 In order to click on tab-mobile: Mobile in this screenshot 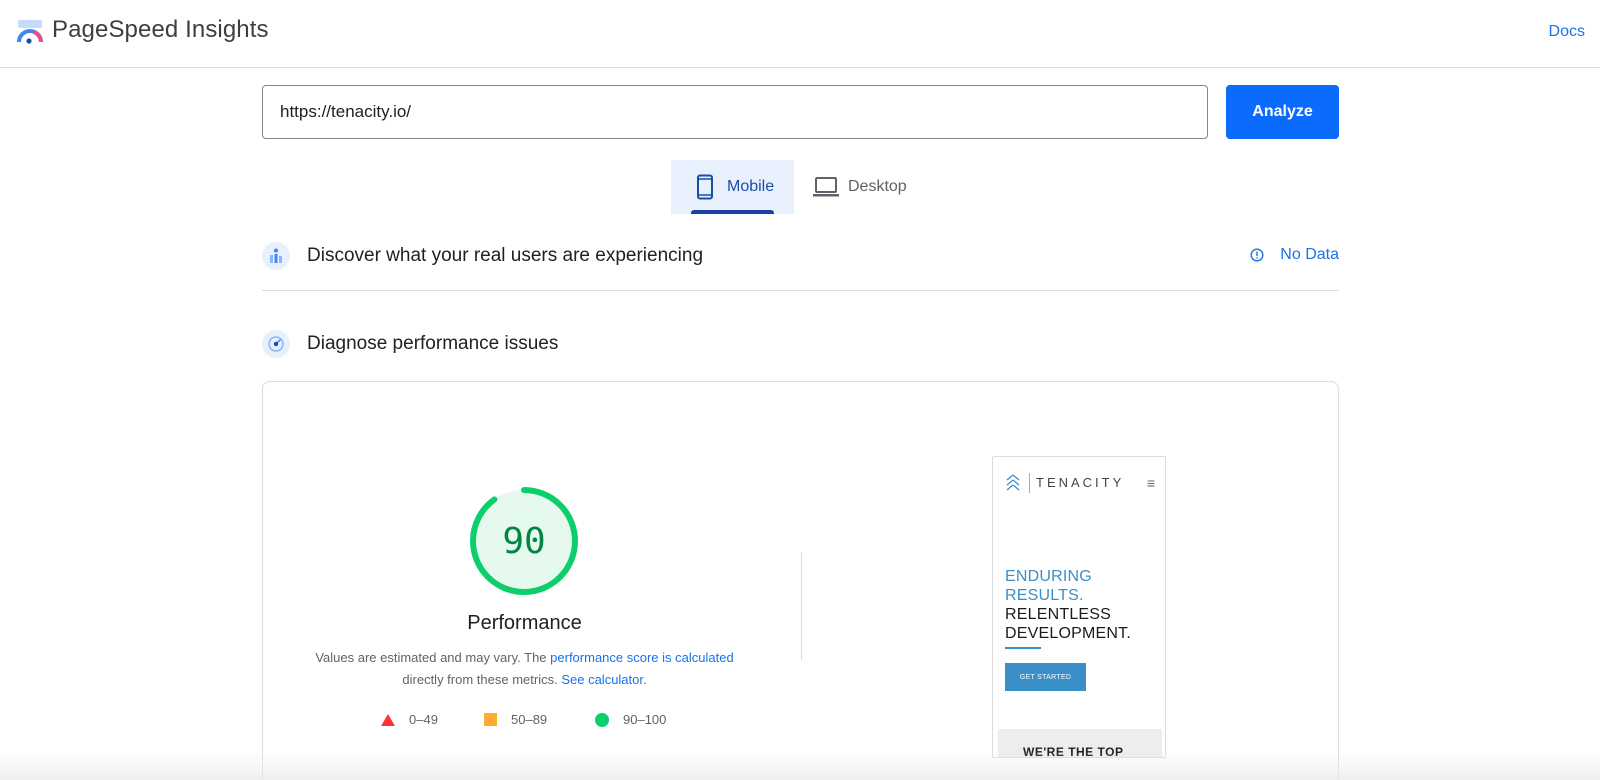, I will do `click(732, 187)`.